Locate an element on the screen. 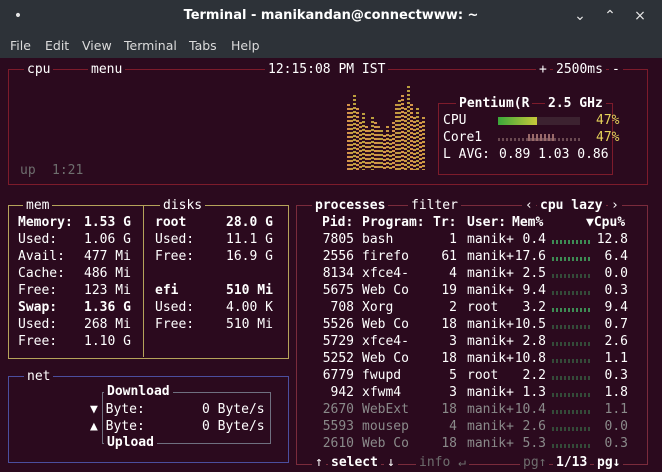 This screenshot has width=662, height=472. proc-pid: 5675 is located at coordinates (338, 290).